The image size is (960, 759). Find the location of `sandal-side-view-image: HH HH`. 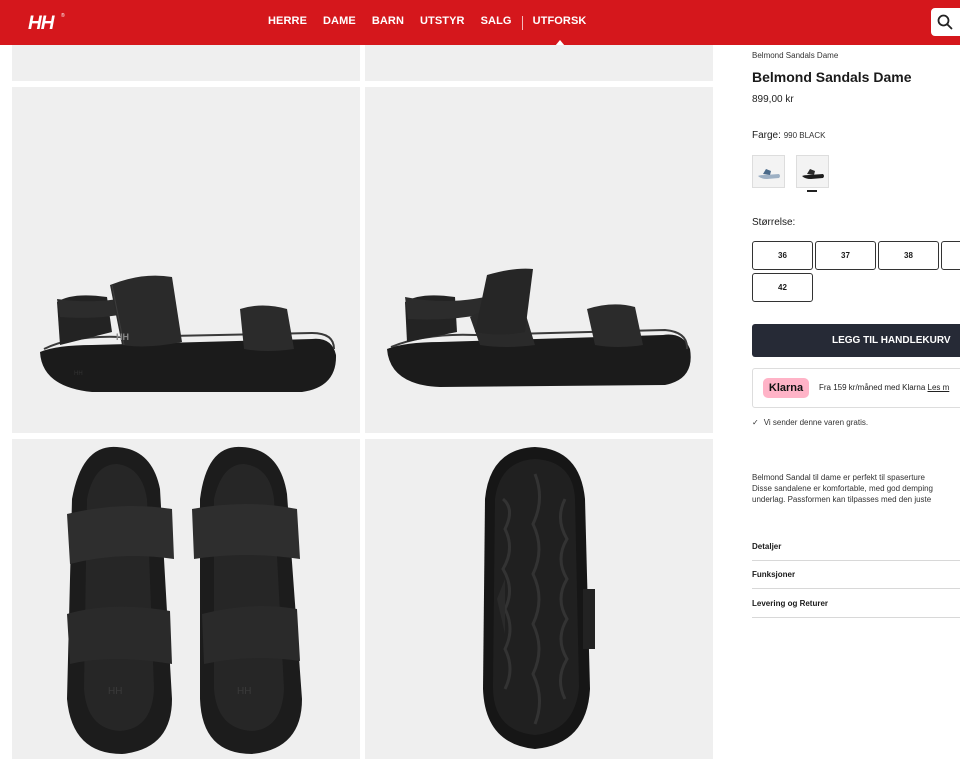

sandal-side-view-image: HH HH is located at coordinates (188, 333).